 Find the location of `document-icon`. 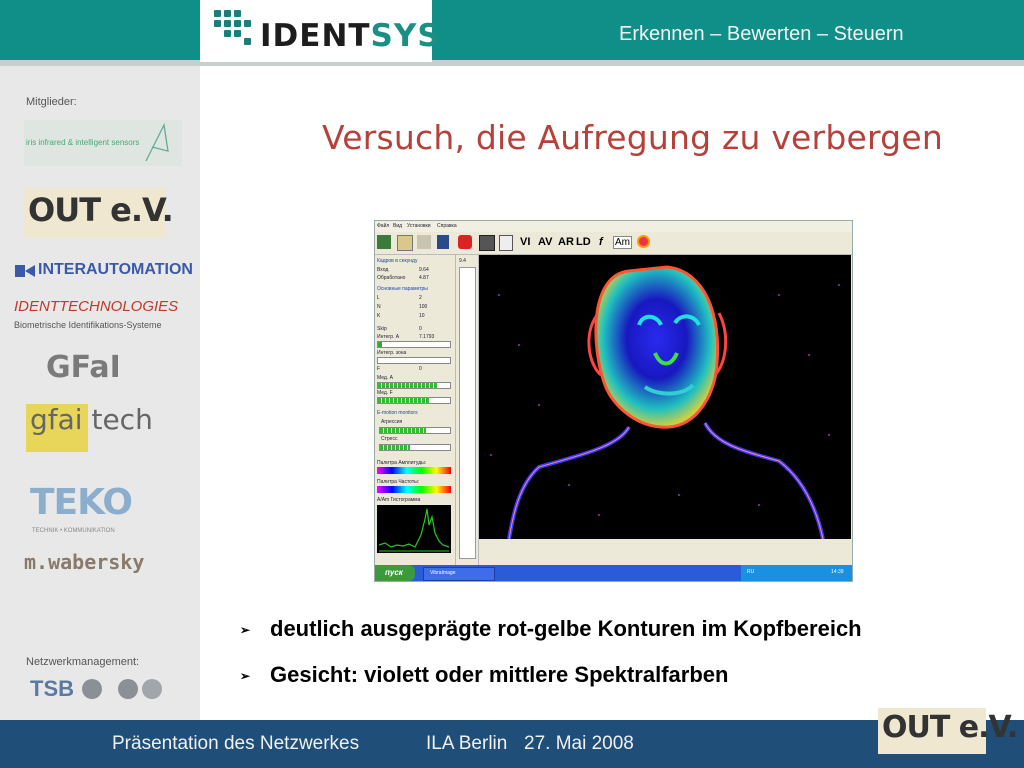

document-icon is located at coordinates (405, 243).